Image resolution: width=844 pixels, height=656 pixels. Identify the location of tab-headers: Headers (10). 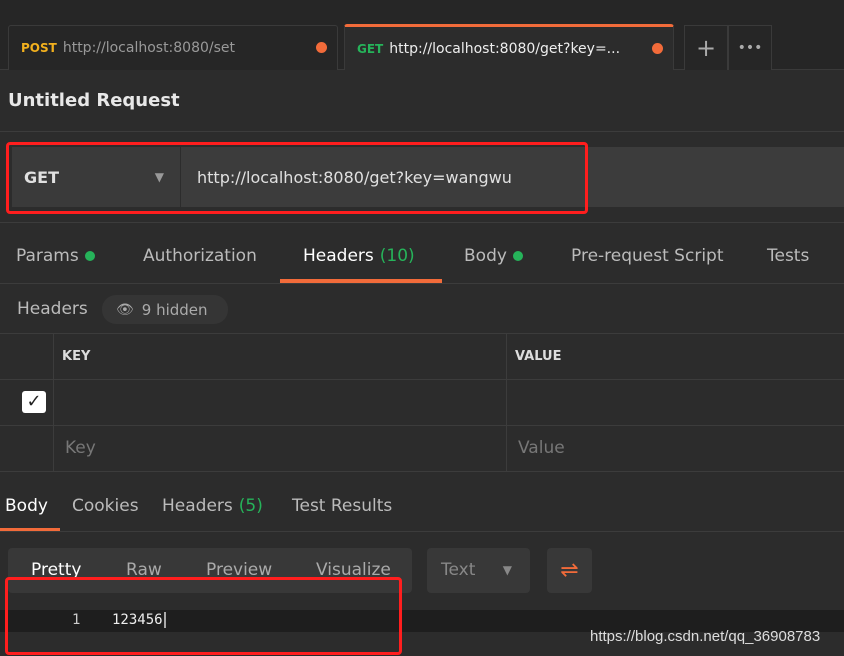
(359, 256).